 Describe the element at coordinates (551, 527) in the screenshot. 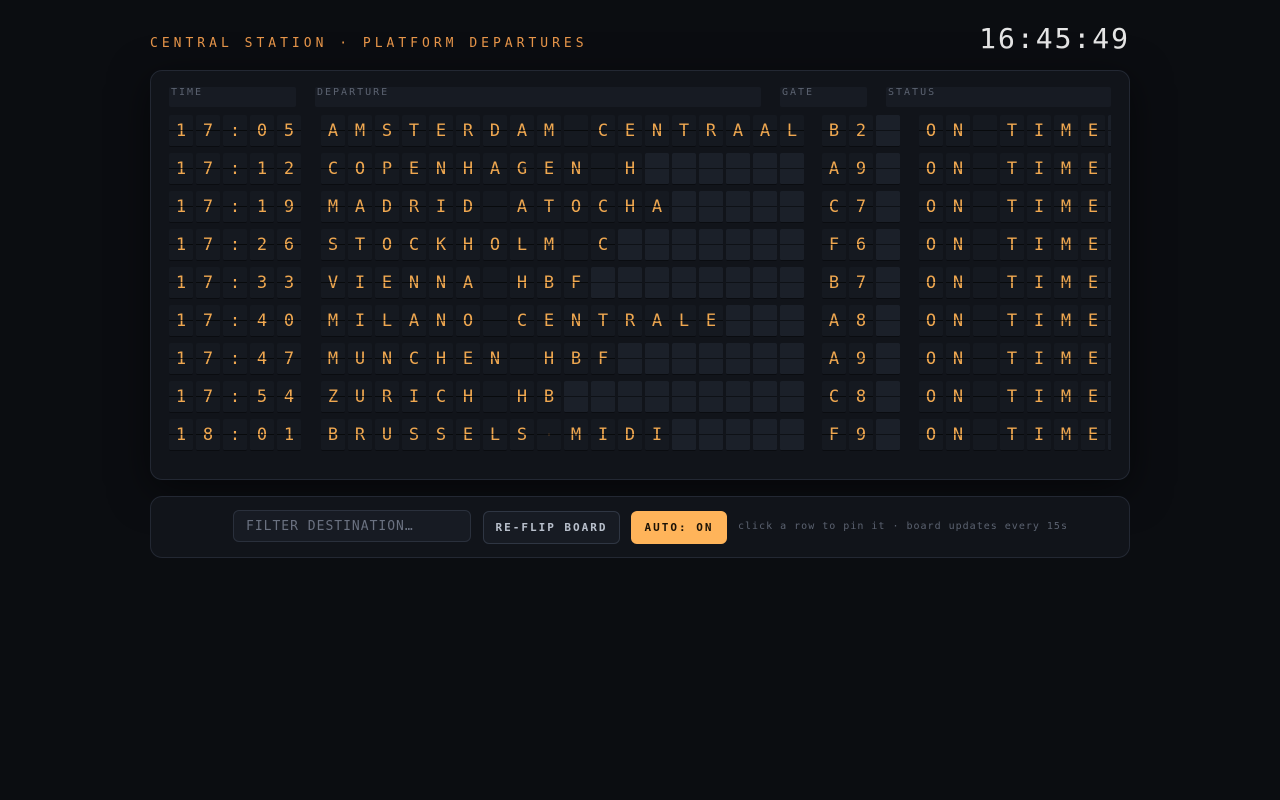

I see `reflip-board-button: RE-FLIP BOARD` at that location.